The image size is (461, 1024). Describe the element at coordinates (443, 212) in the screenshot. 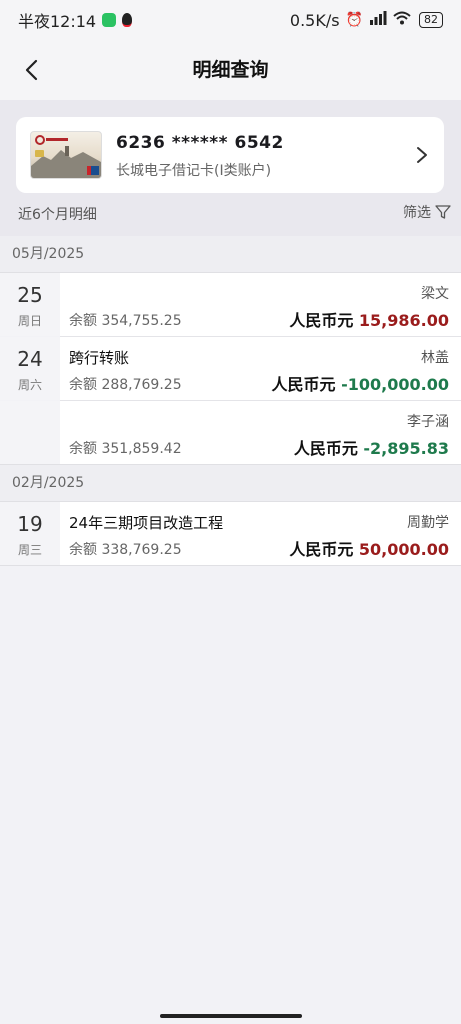

I see `filter-icon` at that location.